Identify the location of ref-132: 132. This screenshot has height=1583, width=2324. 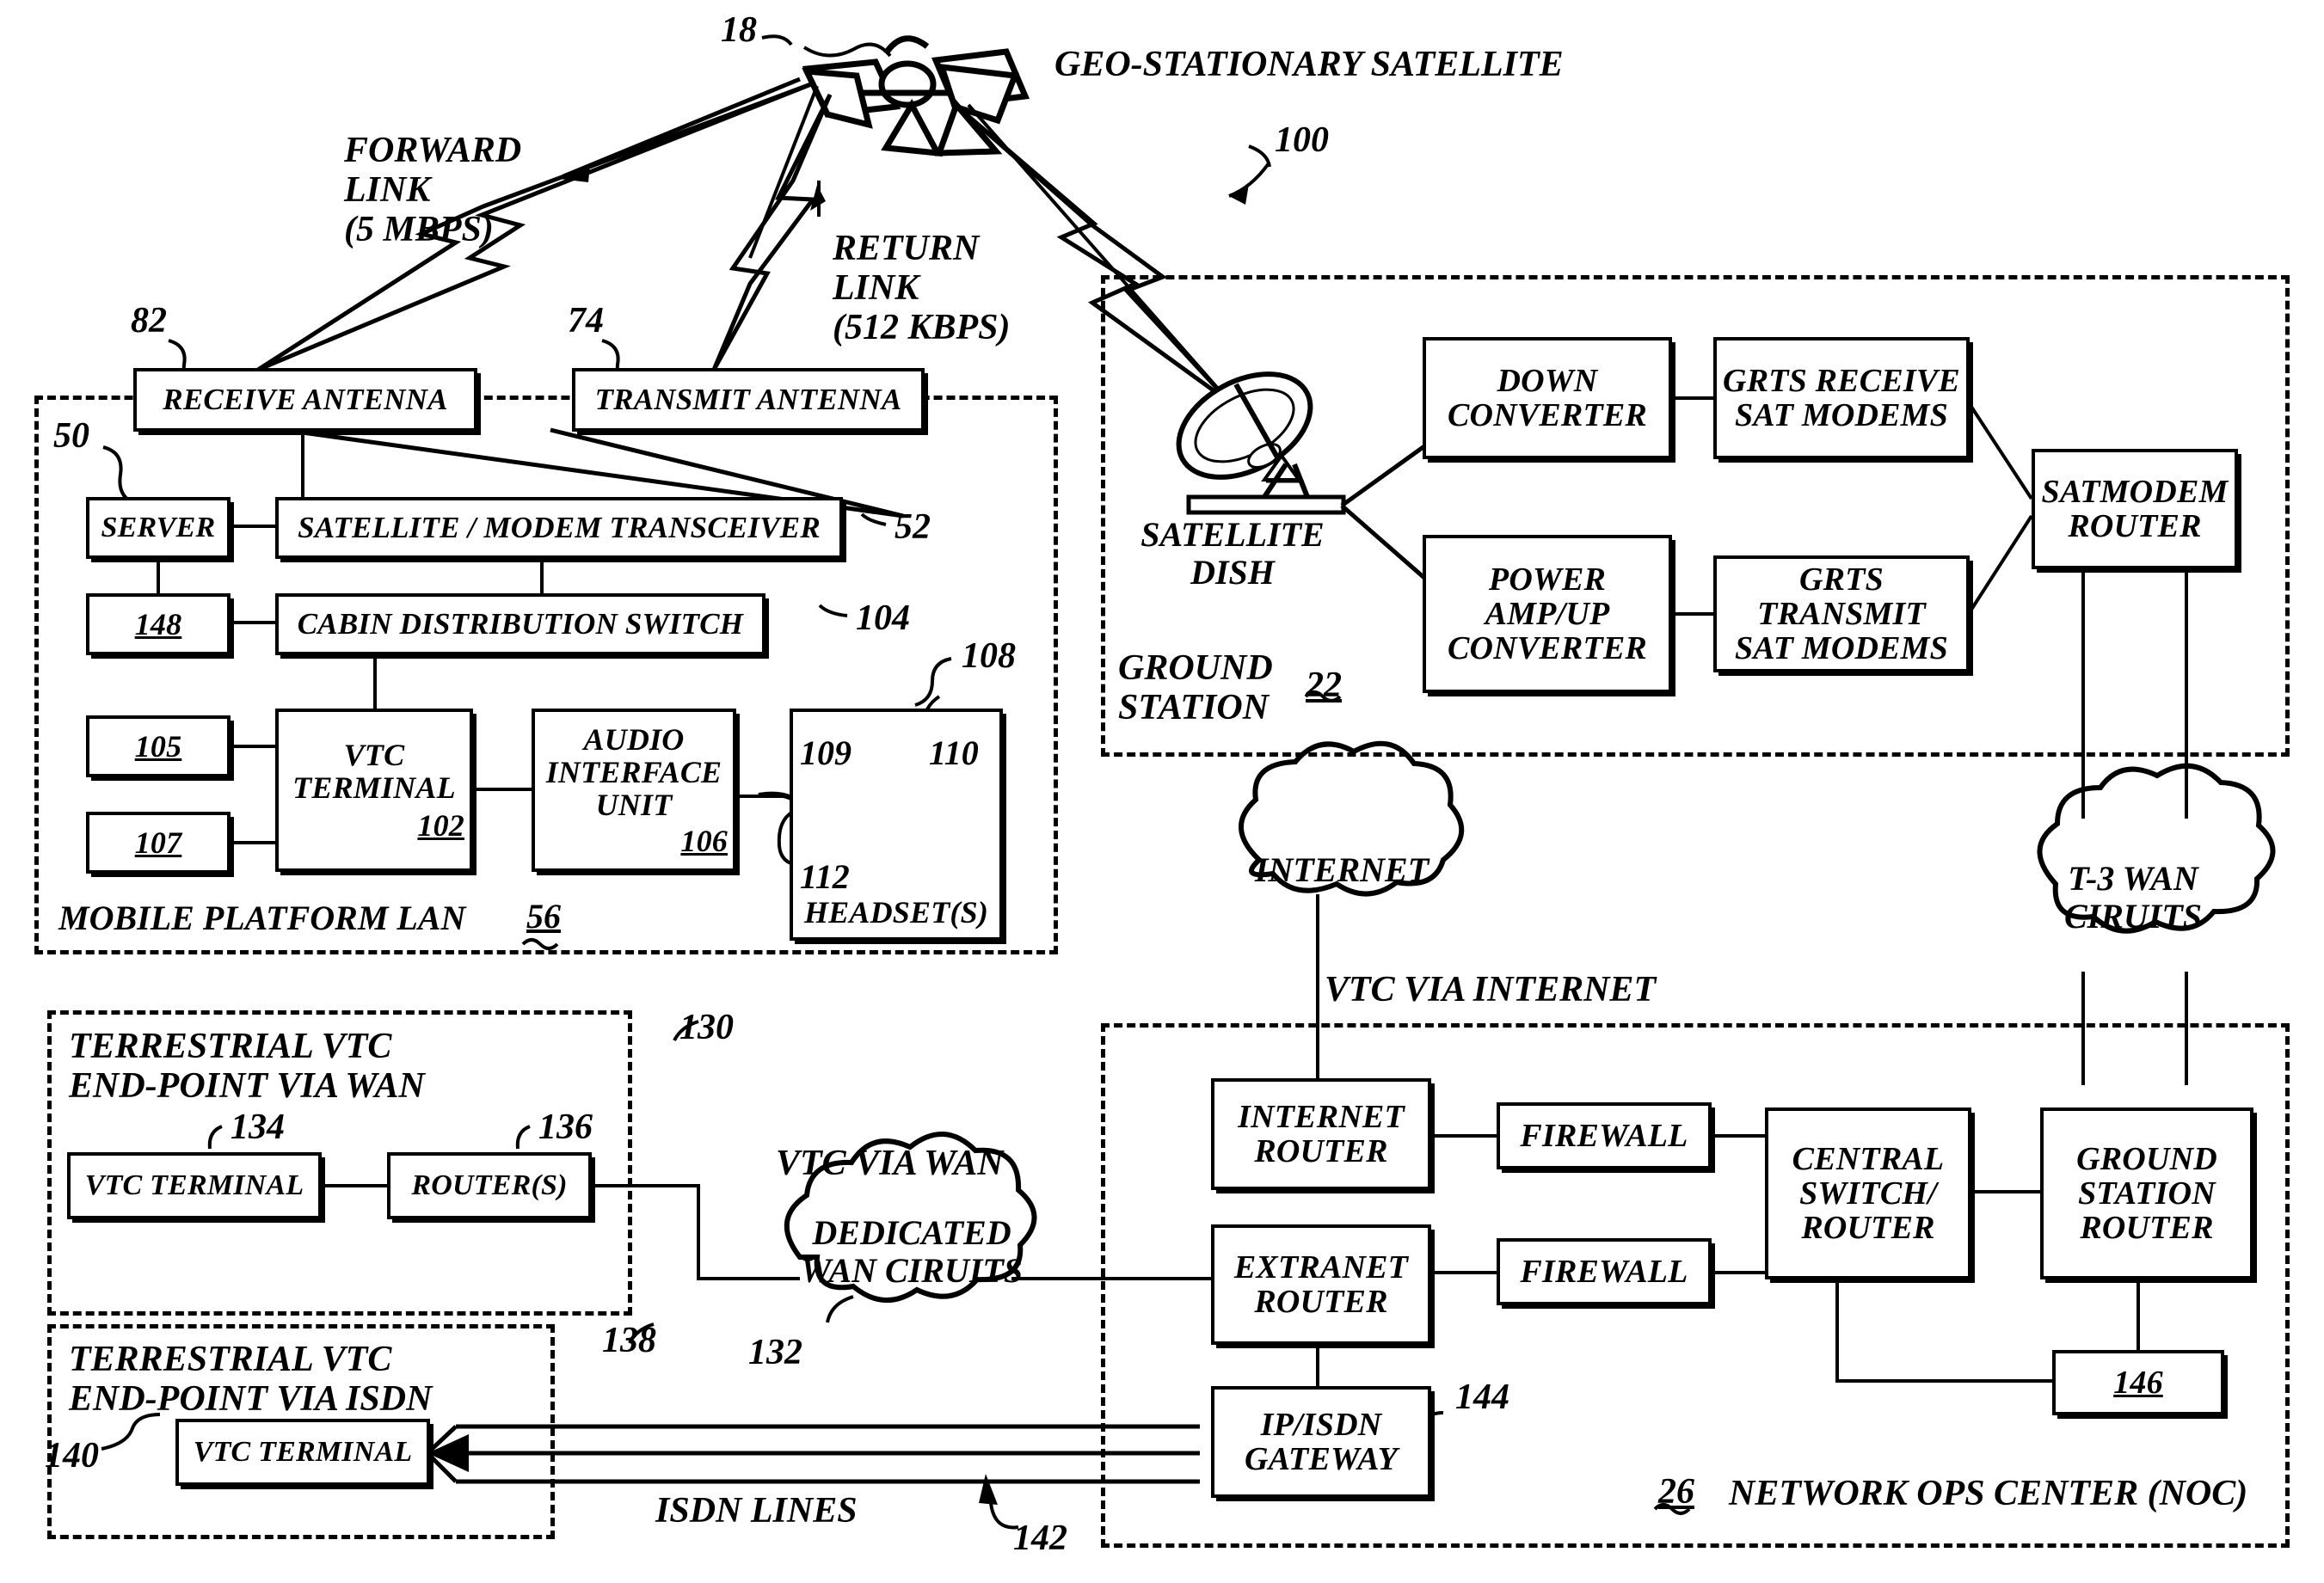
(775, 1352).